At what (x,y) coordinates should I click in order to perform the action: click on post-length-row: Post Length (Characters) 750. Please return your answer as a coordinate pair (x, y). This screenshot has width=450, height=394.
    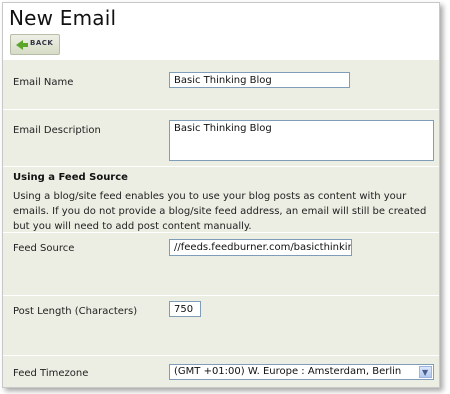
    Looking at the image, I should click on (221, 326).